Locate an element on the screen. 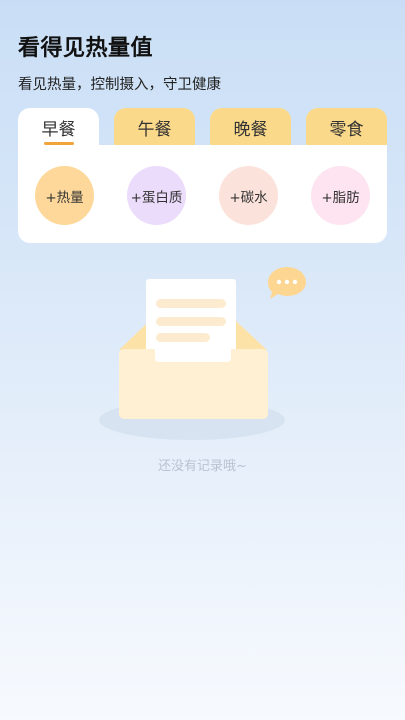 Image resolution: width=405 pixels, height=720 pixels. tab-lunch: 午餐 is located at coordinates (154, 128).